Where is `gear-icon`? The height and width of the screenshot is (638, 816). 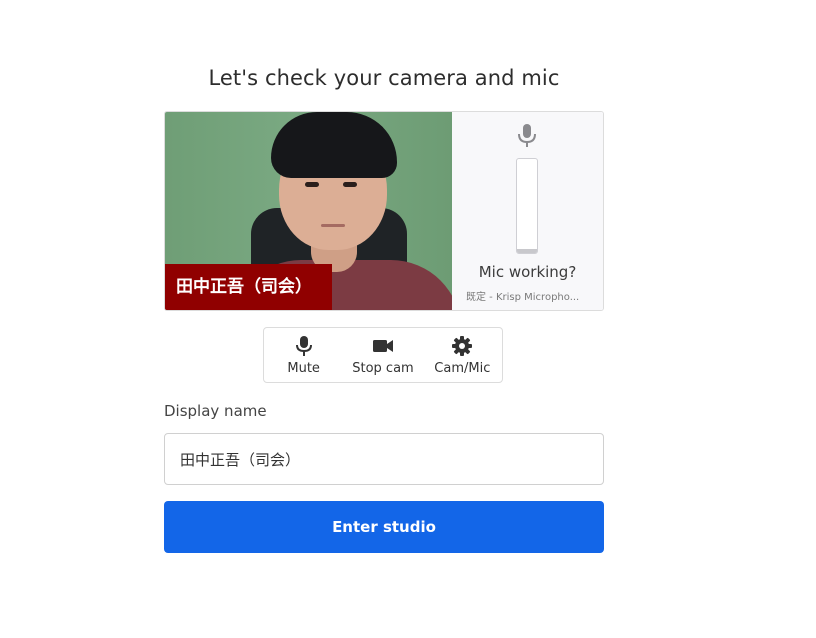
gear-icon is located at coordinates (462, 346).